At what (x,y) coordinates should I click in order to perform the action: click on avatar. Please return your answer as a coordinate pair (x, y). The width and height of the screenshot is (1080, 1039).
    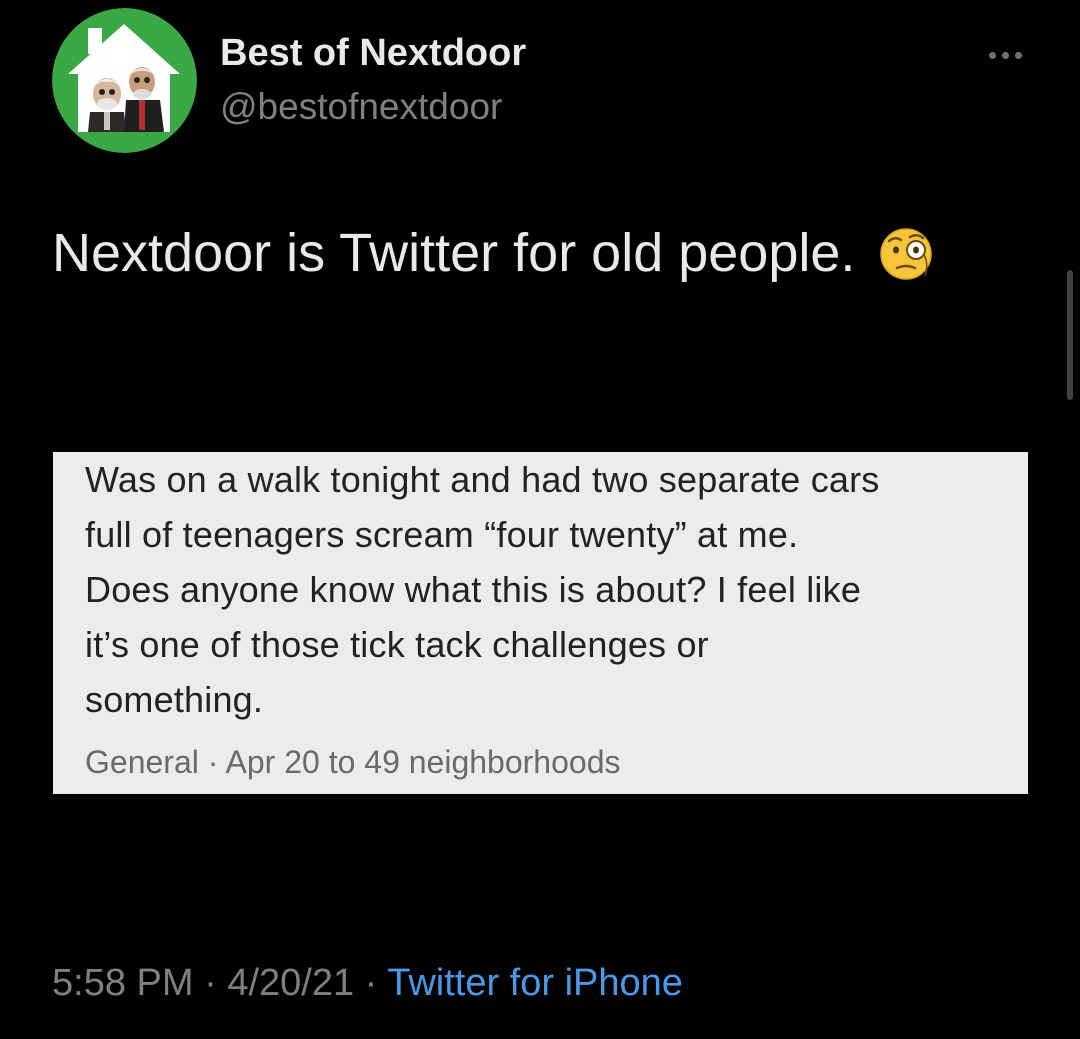
    Looking at the image, I should click on (124, 80).